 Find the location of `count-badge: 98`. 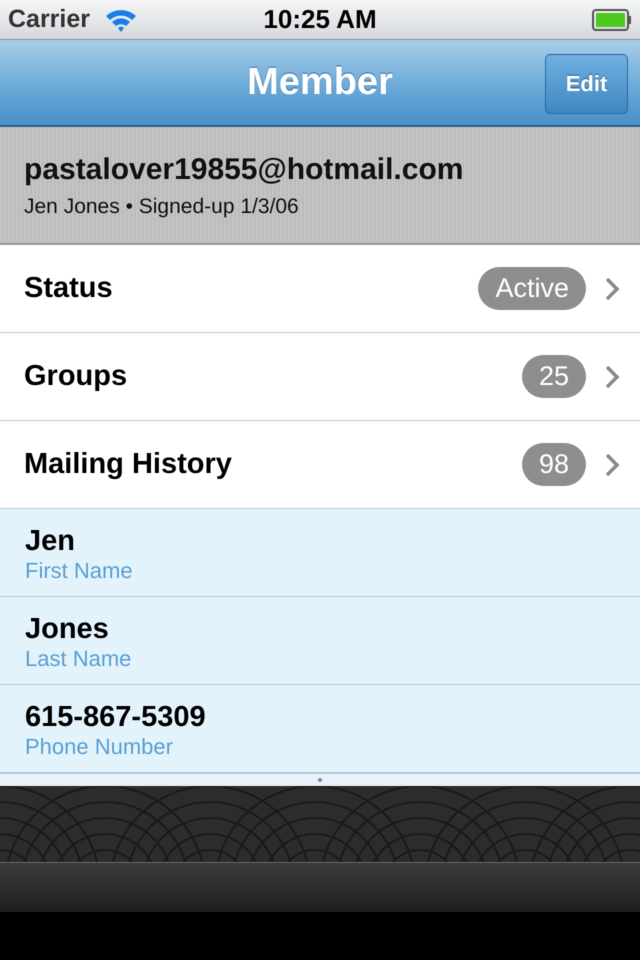

count-badge: 98 is located at coordinates (554, 464).